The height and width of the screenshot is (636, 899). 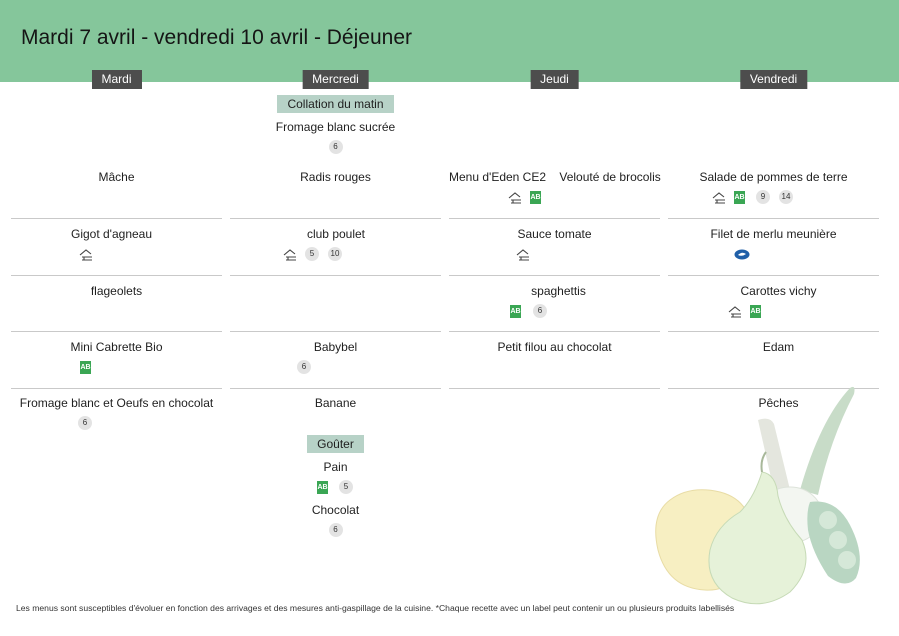 What do you see at coordinates (335, 127) in the screenshot?
I see `dish-name: Fromage blanc sucrée` at bounding box center [335, 127].